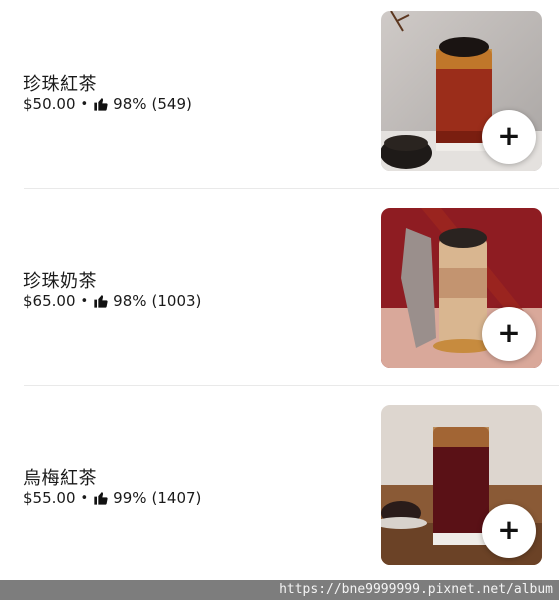 The height and width of the screenshot is (600, 559). Describe the element at coordinates (171, 104) in the screenshot. I see `rating-count: (549)` at that location.